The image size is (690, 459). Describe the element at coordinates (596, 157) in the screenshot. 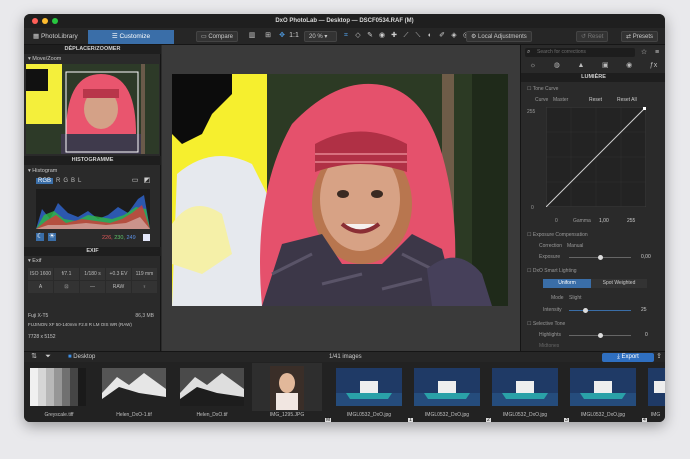

I see `tone-curve-graph` at that location.